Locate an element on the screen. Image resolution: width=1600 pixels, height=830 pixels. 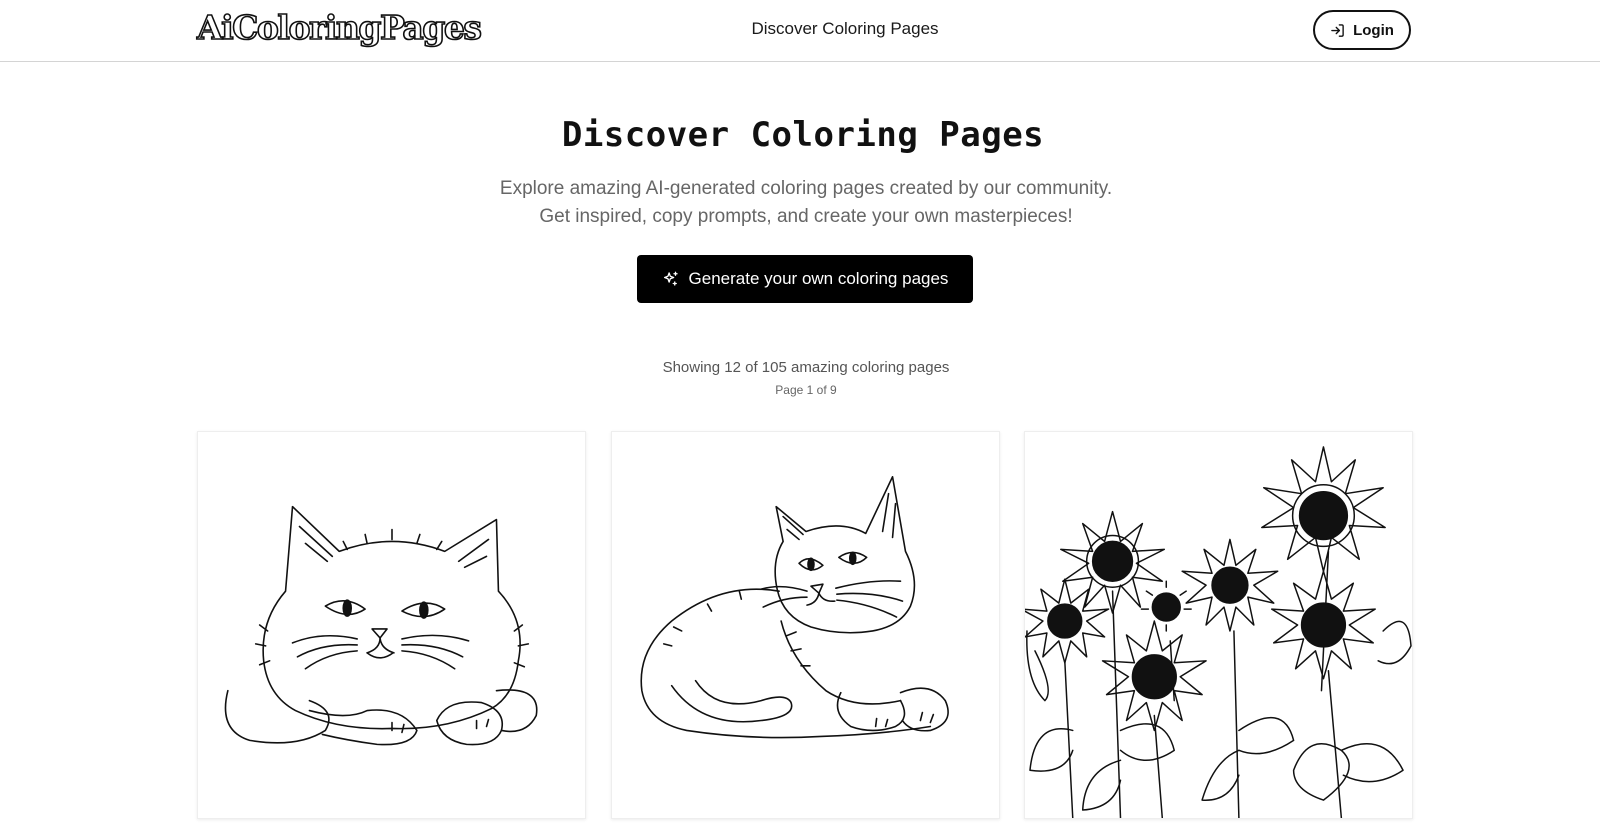
site-logo: AiColoringPages is located at coordinates (339, 27).